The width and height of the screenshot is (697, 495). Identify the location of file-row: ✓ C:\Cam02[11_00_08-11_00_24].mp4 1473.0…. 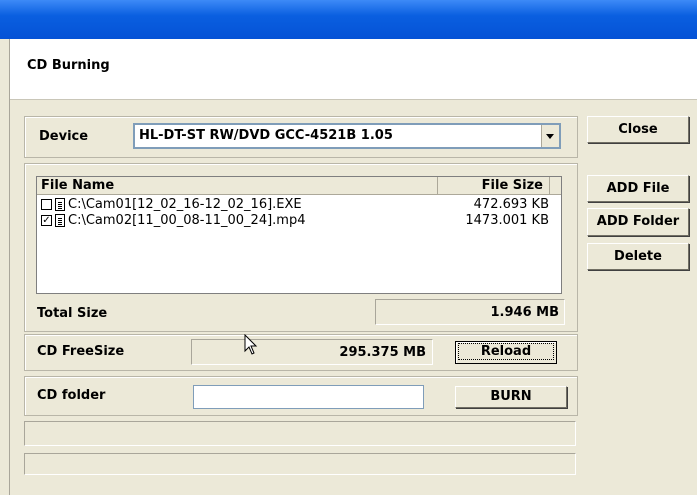
(295, 221).